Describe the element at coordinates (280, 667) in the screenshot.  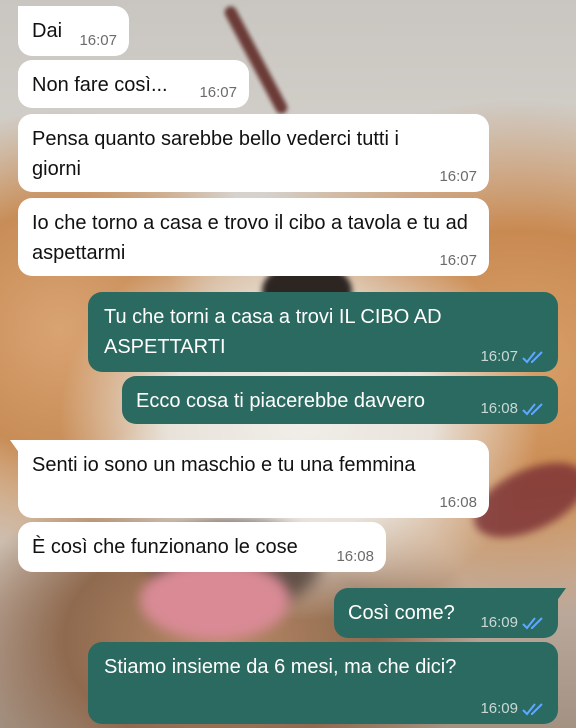
I see `message-text: Stiamo insieme da 6 mesi, ma che dici?` at that location.